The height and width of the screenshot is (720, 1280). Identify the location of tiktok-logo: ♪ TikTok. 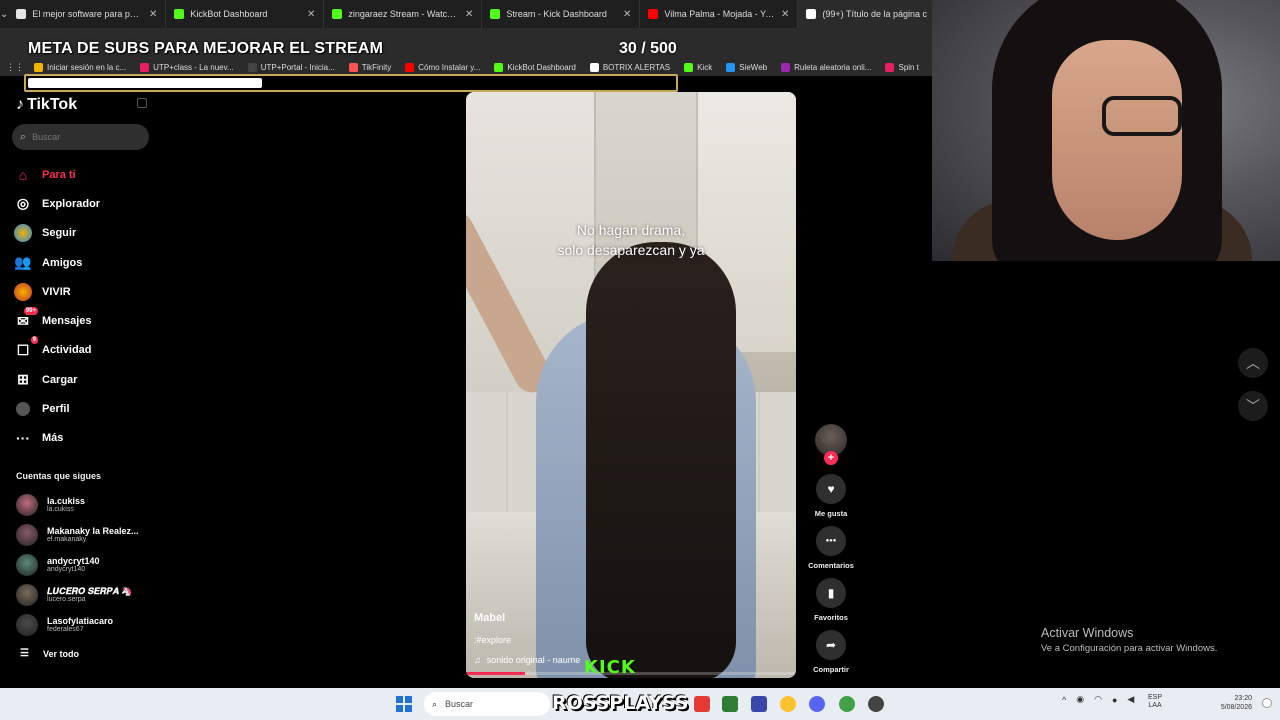
(46, 105).